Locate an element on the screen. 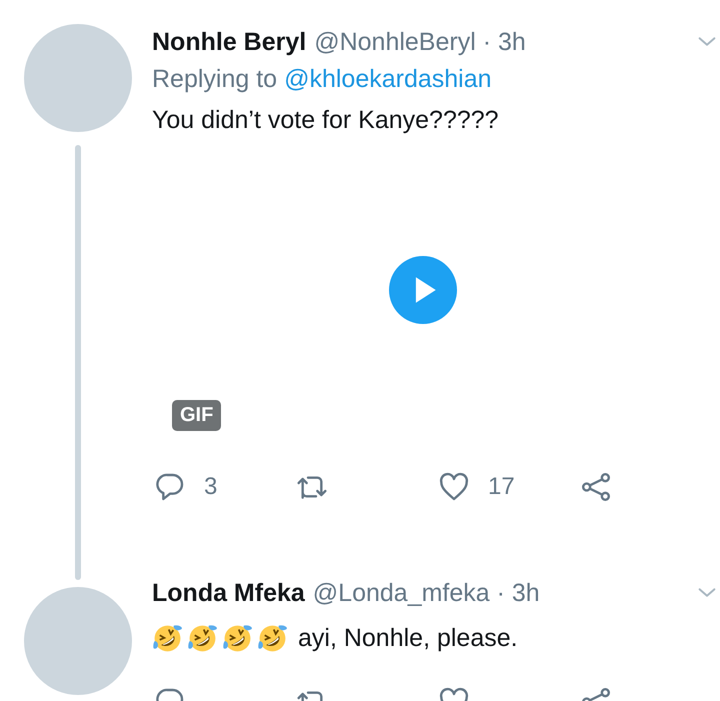 The height and width of the screenshot is (701, 720). reply-count: 3 is located at coordinates (211, 487).